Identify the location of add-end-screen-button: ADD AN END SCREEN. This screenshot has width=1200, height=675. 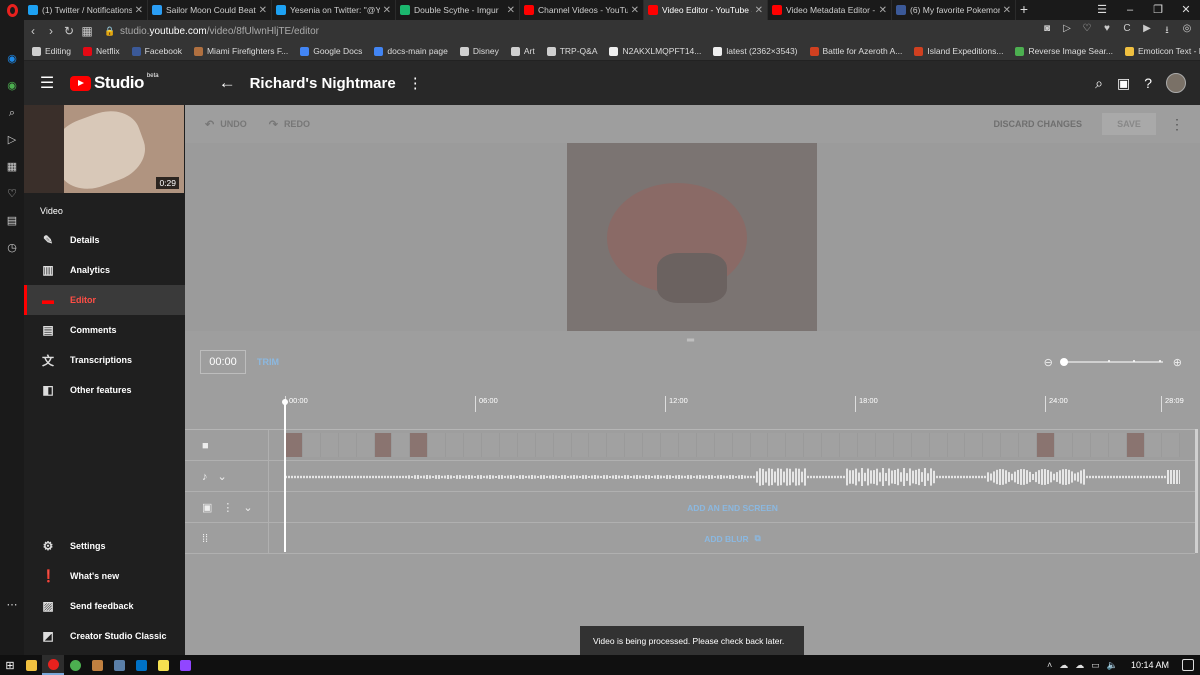
(732, 508).